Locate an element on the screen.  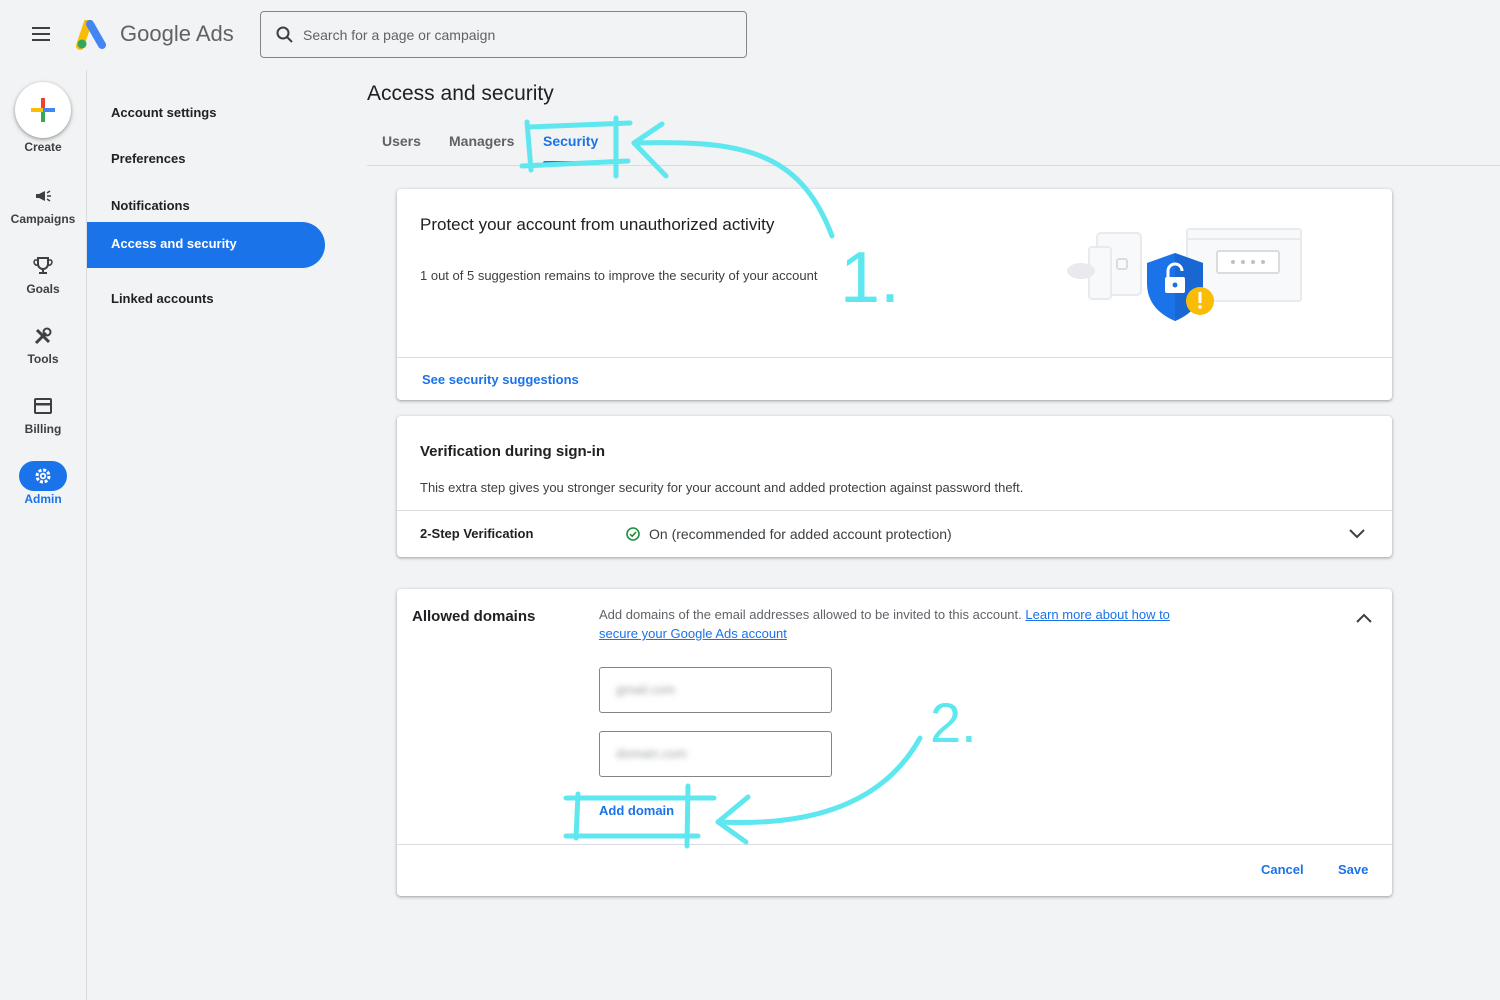
rail-item-campaigns: Campaigns is located at coordinates (43, 216).